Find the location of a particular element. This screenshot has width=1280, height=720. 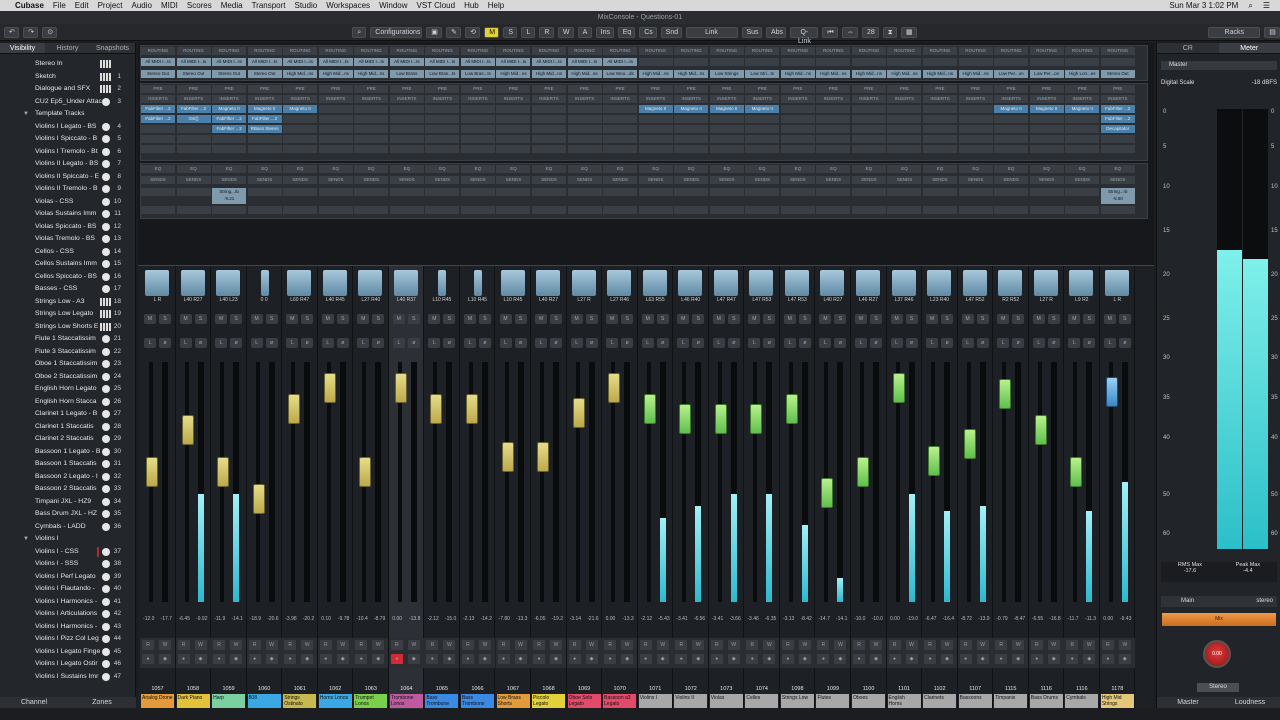

peak-value: -14.2 is located at coordinates (485, 619).